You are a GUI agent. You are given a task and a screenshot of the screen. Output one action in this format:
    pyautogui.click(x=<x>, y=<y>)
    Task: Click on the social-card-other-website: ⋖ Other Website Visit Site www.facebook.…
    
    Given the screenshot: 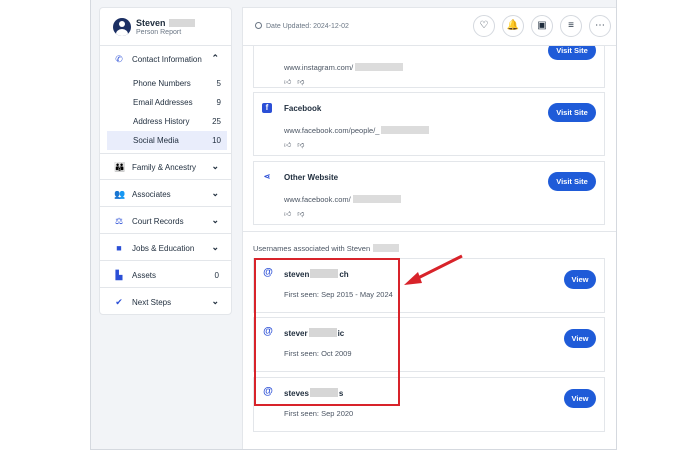 What is the action you would take?
    pyautogui.click(x=429, y=193)
    